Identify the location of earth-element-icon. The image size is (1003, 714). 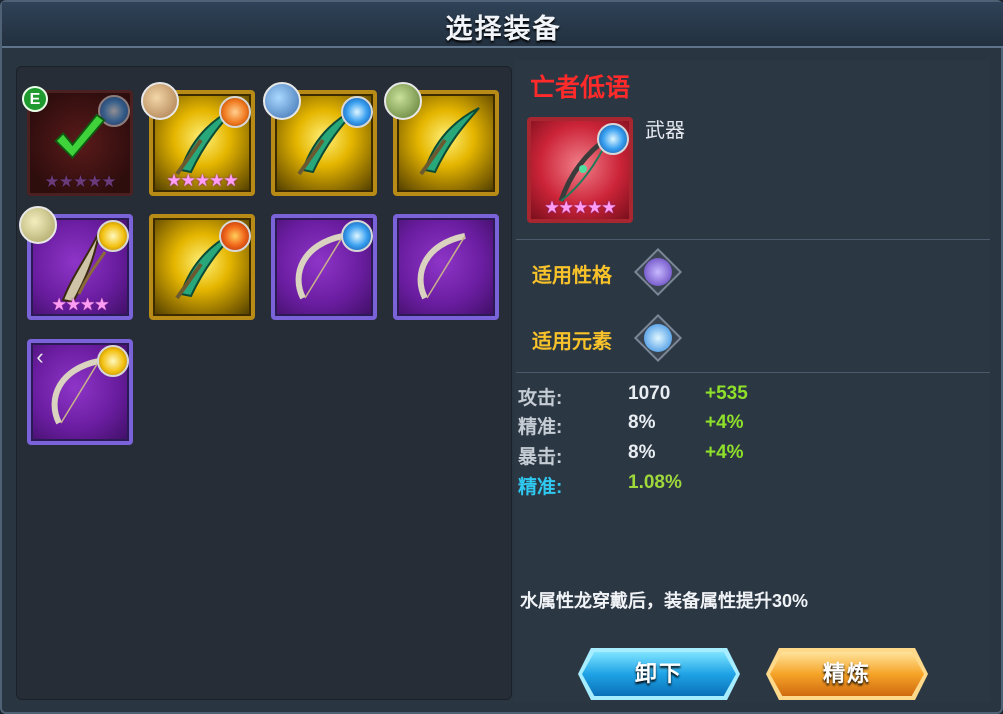
(235, 112).